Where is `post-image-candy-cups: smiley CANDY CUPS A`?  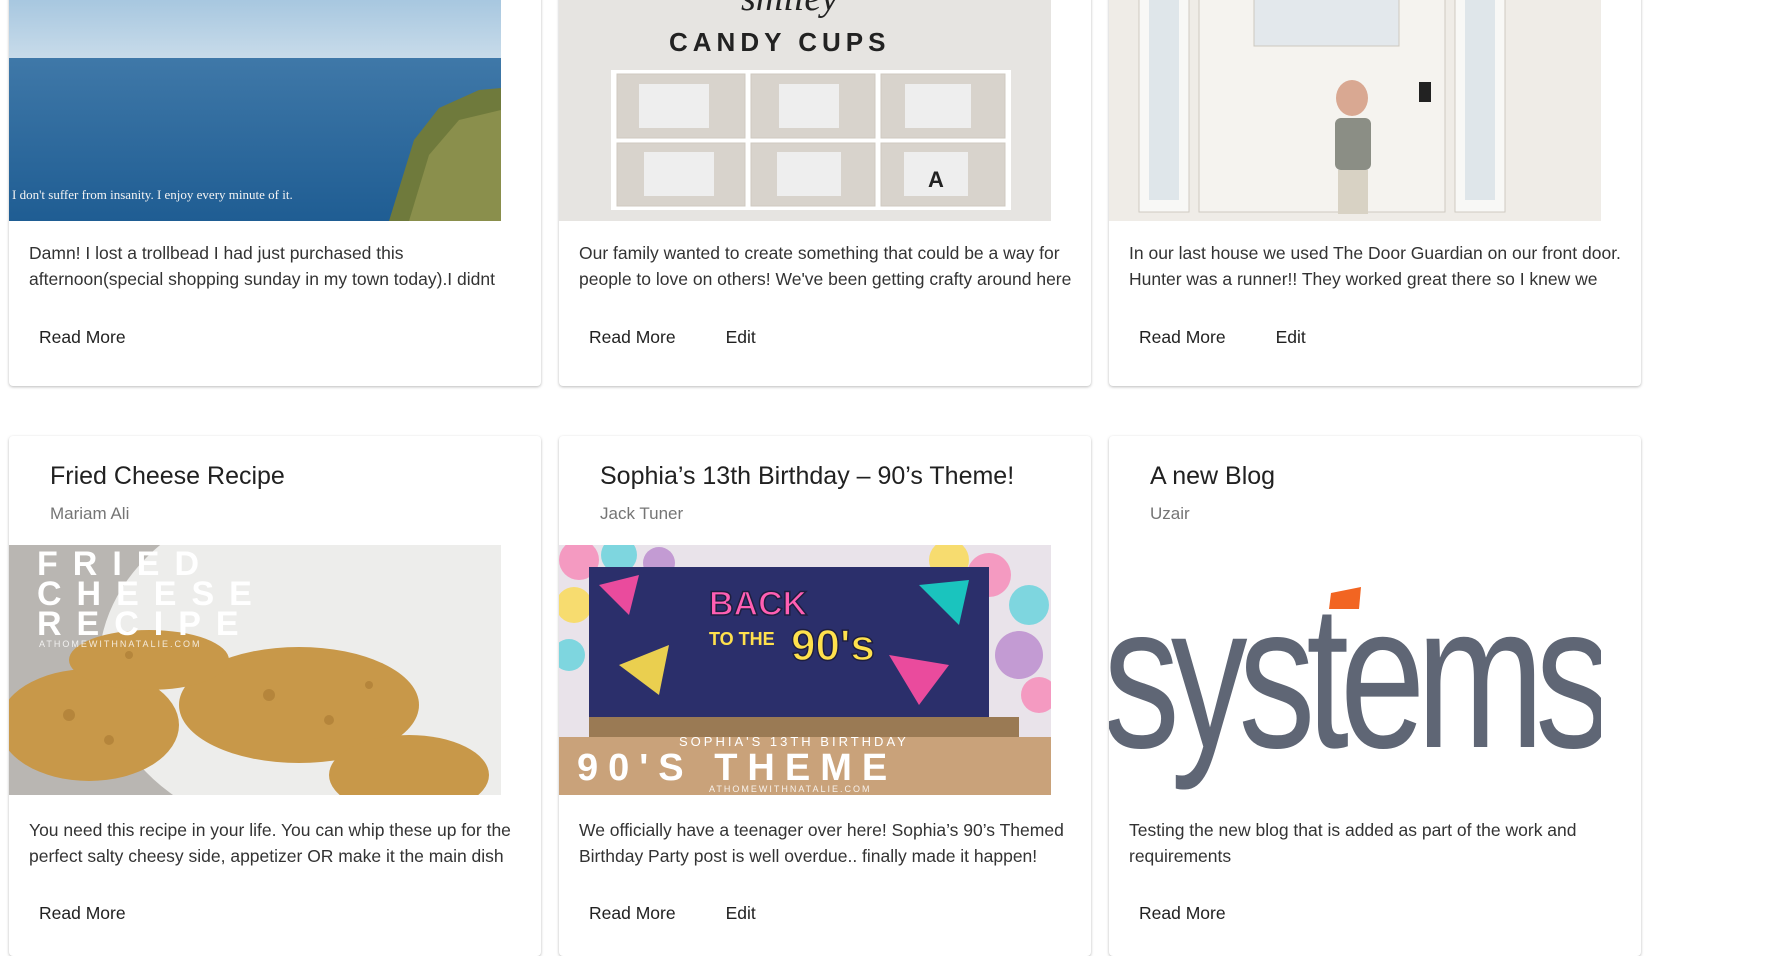
post-image-candy-cups: smiley CANDY CUPS A is located at coordinates (805, 110).